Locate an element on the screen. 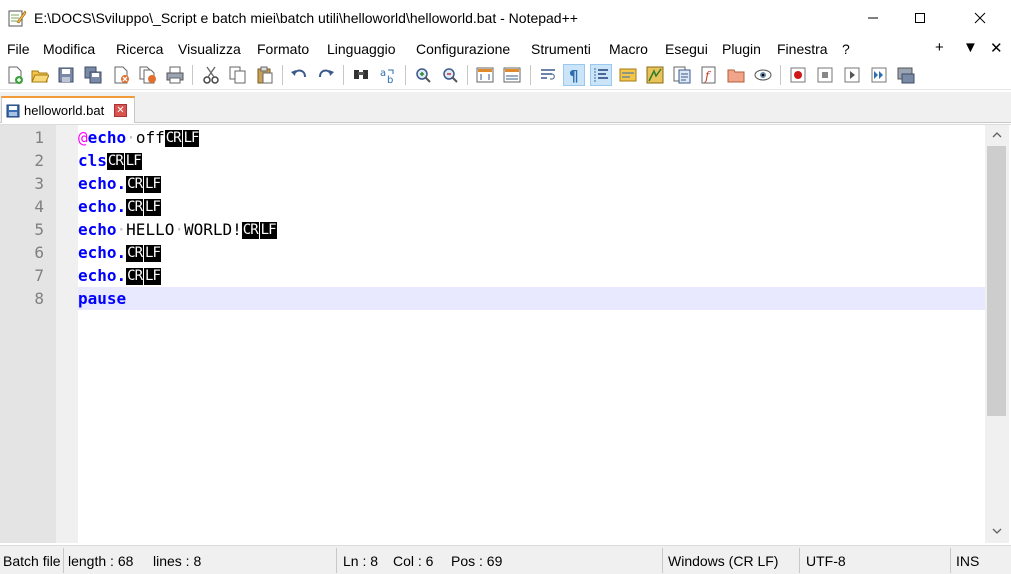  menu-configurazione: Configurazione is located at coordinates (463, 49).